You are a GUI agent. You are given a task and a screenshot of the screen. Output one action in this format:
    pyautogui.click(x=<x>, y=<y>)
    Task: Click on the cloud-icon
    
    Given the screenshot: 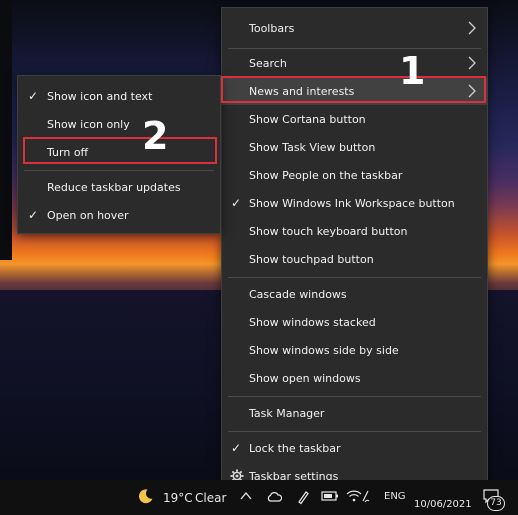 What is the action you would take?
    pyautogui.click(x=274, y=496)
    